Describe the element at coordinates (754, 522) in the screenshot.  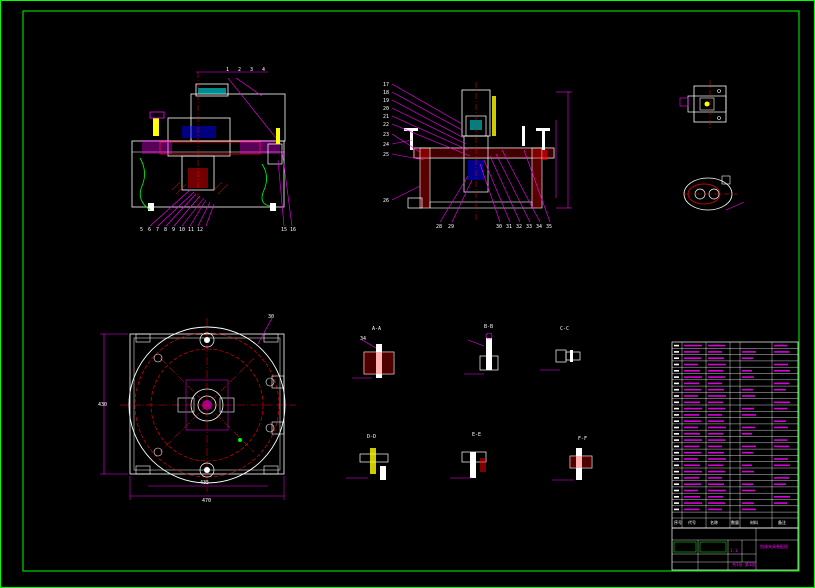
I see `header-material: 材料` at that location.